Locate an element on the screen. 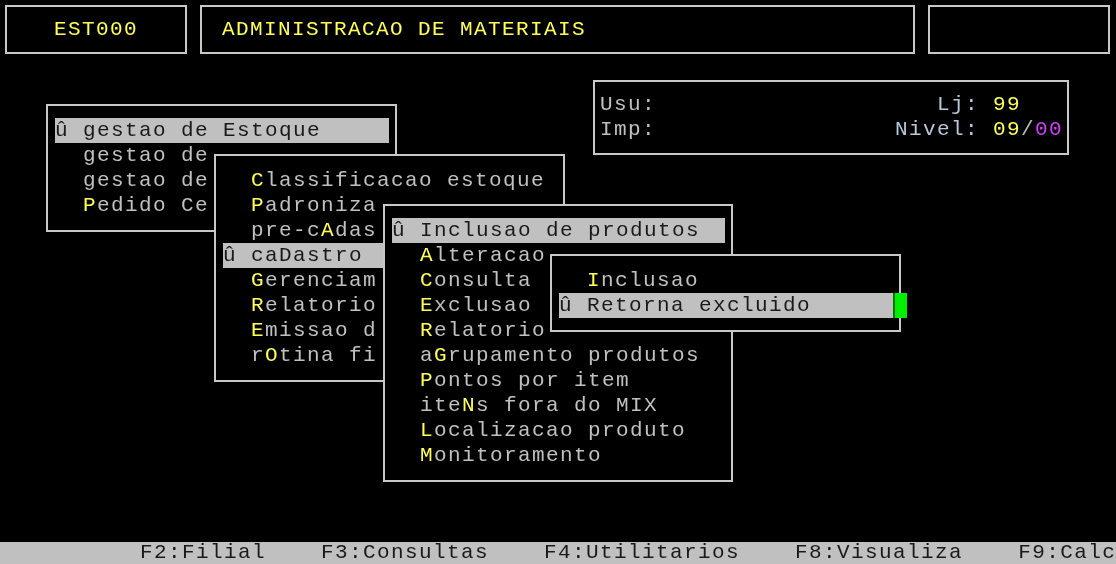  field-label: Nivel: is located at coordinates (937, 129).